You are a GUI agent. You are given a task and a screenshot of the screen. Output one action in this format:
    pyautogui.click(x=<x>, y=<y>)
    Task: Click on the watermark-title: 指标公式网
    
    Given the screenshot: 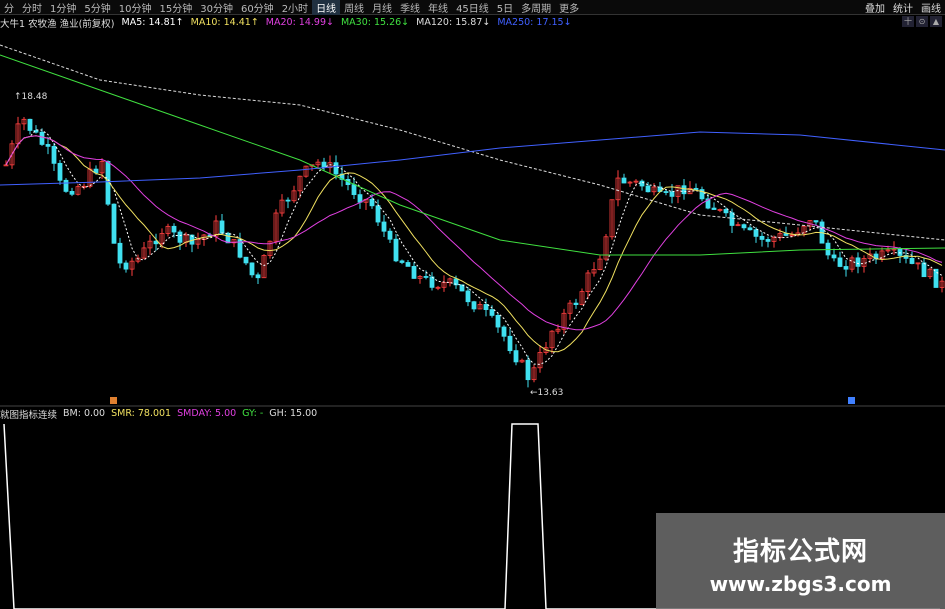 What is the action you would take?
    pyautogui.click(x=800, y=552)
    